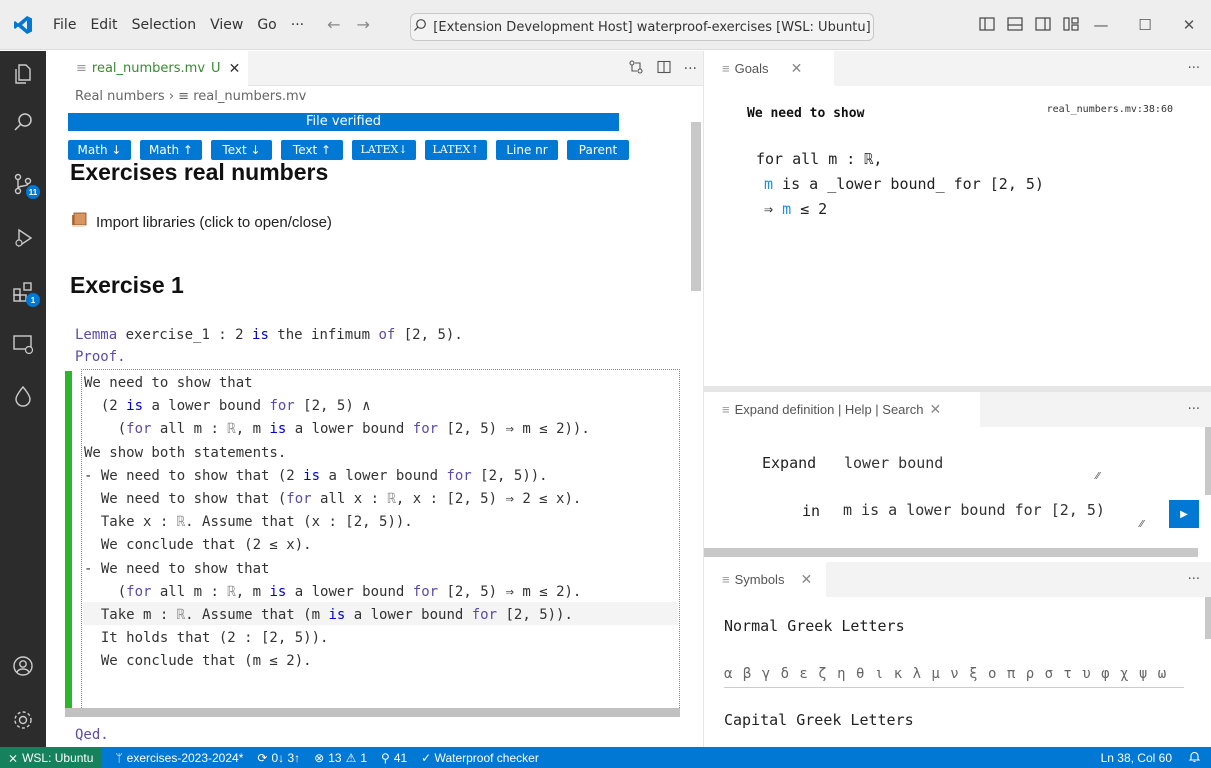 Image resolution: width=1211 pixels, height=768 pixels. What do you see at coordinates (23, 184) in the screenshot?
I see `source-control-icon: 11` at bounding box center [23, 184].